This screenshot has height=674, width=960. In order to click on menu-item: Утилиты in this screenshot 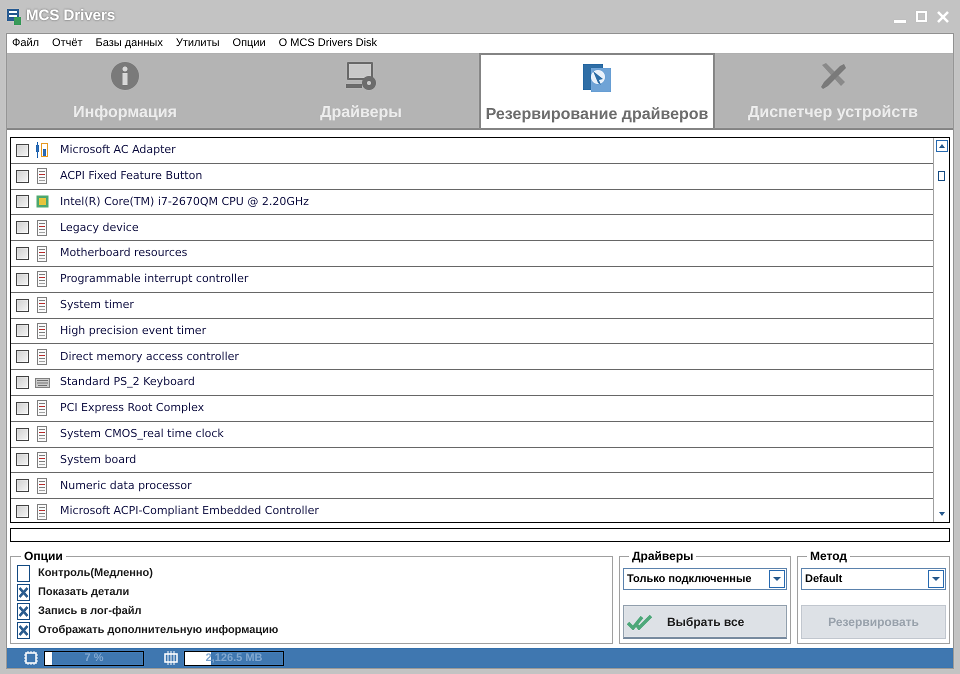, I will do `click(198, 43)`.